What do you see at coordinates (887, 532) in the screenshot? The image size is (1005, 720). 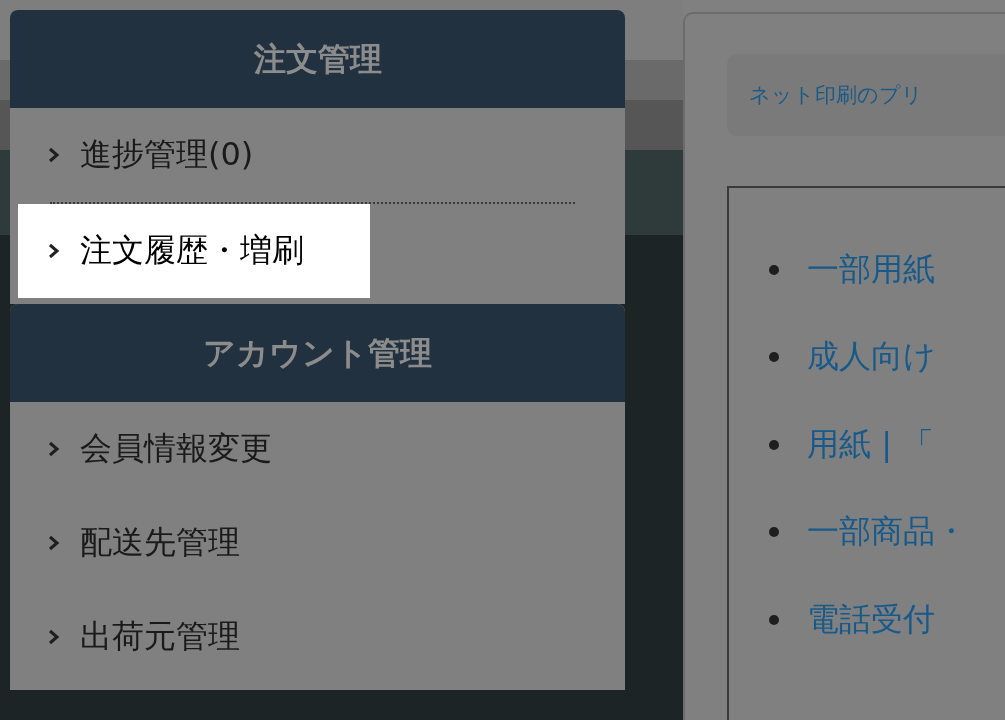 I see `news-link: 一部商品・` at bounding box center [887, 532].